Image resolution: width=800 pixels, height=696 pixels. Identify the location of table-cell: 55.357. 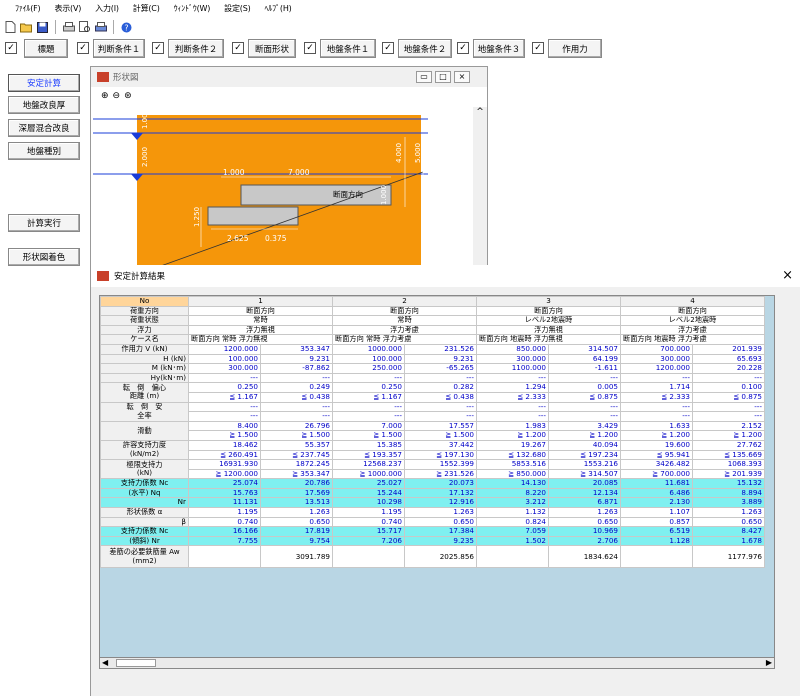
(296, 445).